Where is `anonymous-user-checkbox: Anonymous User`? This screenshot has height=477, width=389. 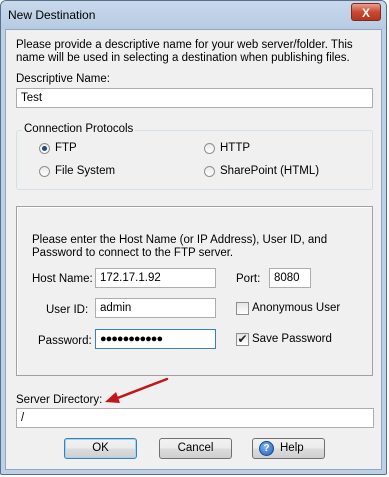
anonymous-user-checkbox: Anonymous User is located at coordinates (291, 309).